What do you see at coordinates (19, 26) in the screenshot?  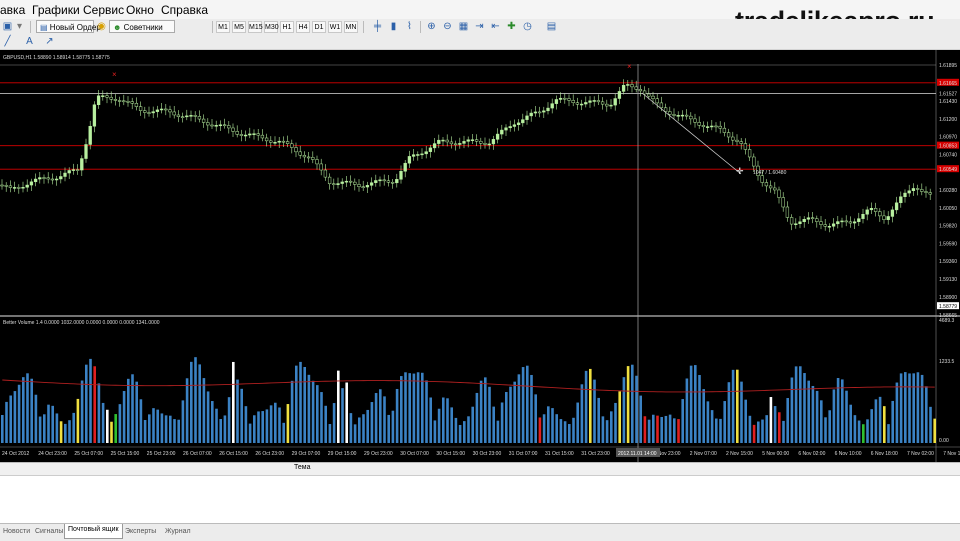 I see `profiles-icon: ▾` at bounding box center [19, 26].